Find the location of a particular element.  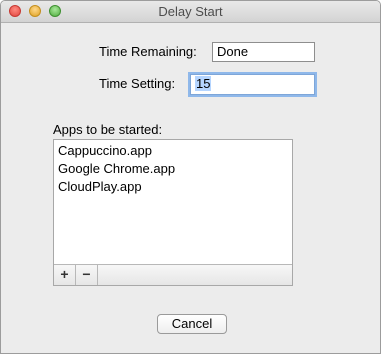

apps-list-label: Apps to be started: is located at coordinates (108, 129).